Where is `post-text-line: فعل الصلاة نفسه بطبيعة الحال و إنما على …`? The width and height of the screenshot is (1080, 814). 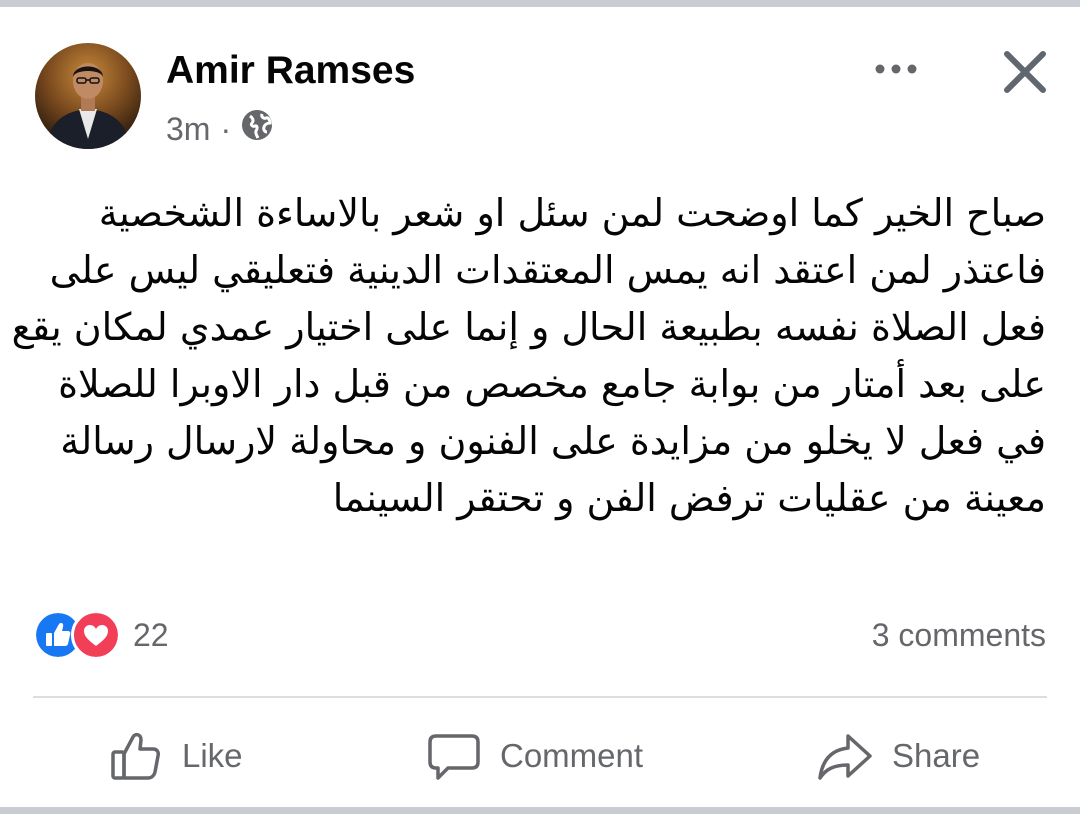
post-text-line: فعل الصلاة نفسه بطبيعة الحال و إنما على … is located at coordinates (528, 327).